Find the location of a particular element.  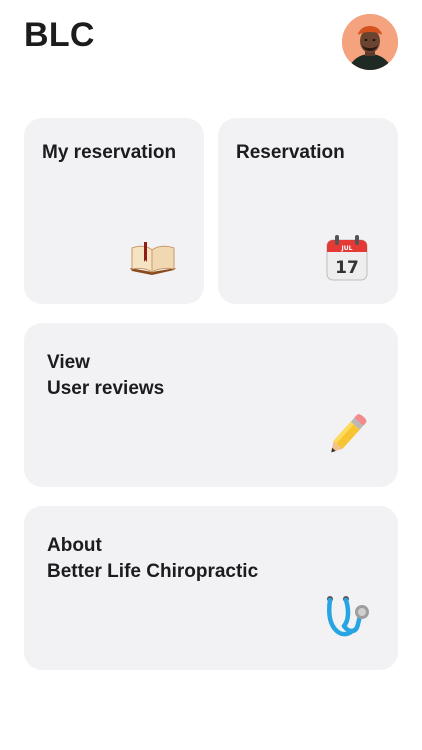

stethoscope-icon is located at coordinates (347, 622).